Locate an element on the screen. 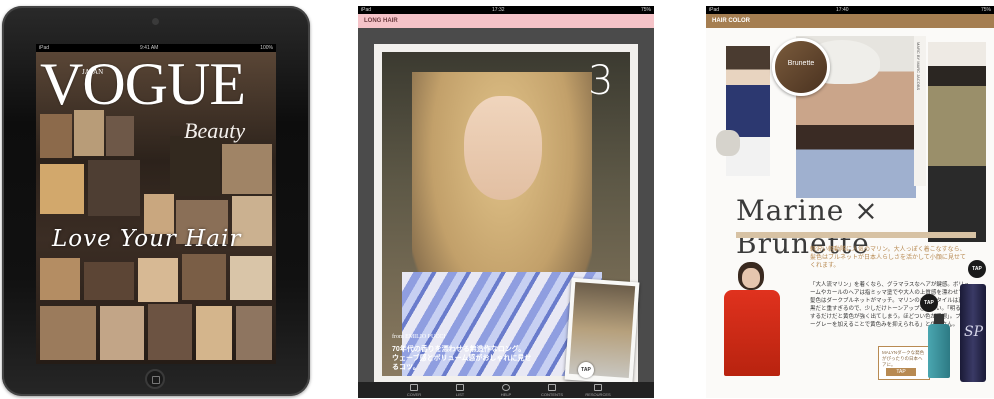 The width and height of the screenshot is (994, 399). contents-icon is located at coordinates (552, 387).